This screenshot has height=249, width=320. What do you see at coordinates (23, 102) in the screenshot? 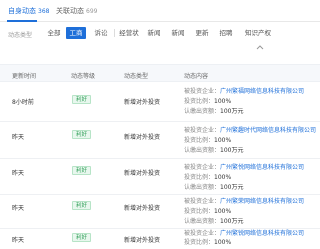
I see `row-time: 8小时前` at bounding box center [23, 102].